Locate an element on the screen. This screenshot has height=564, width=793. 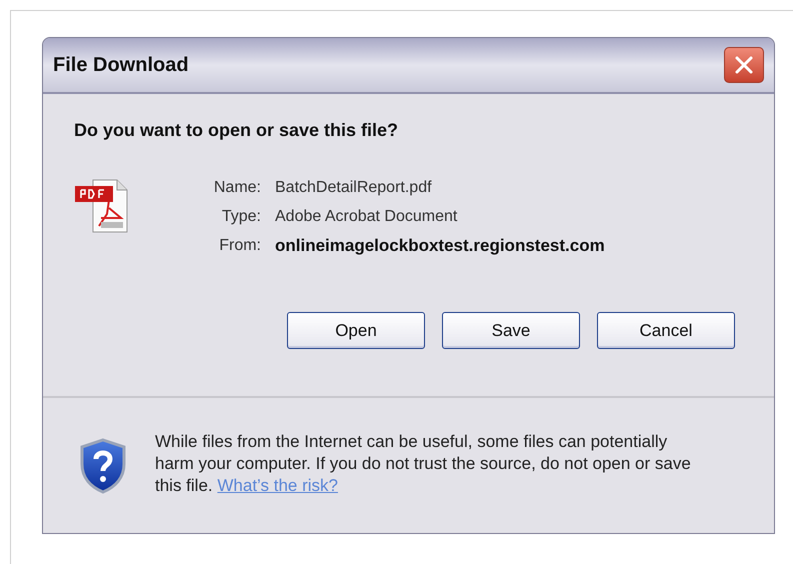
dialog-button: Cancel is located at coordinates (666, 330).